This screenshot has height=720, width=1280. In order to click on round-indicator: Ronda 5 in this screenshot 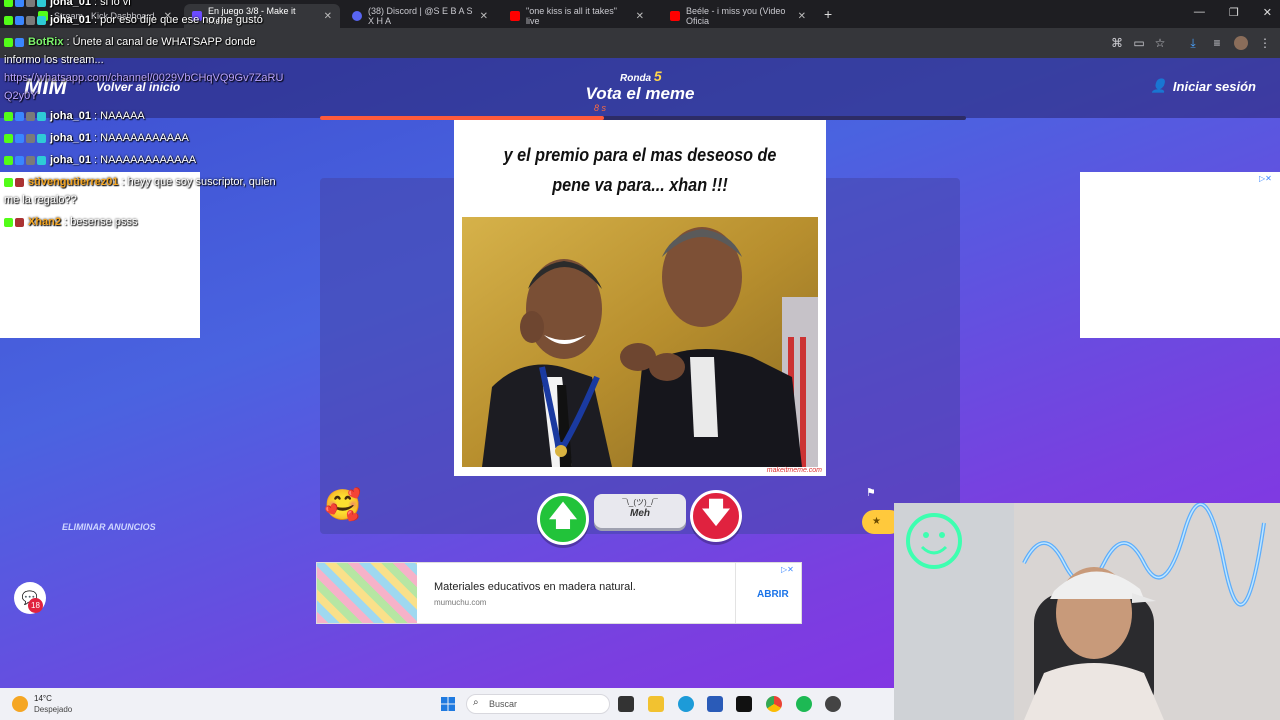, I will do `click(641, 76)`.